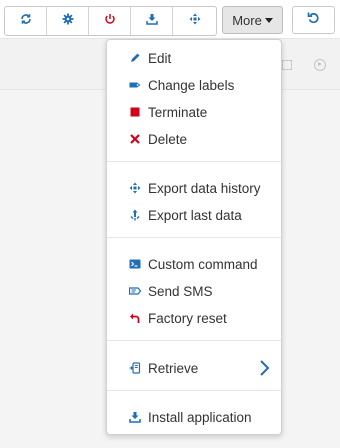 The height and width of the screenshot is (448, 340). Describe the element at coordinates (135, 417) in the screenshot. I see `install-icon` at that location.